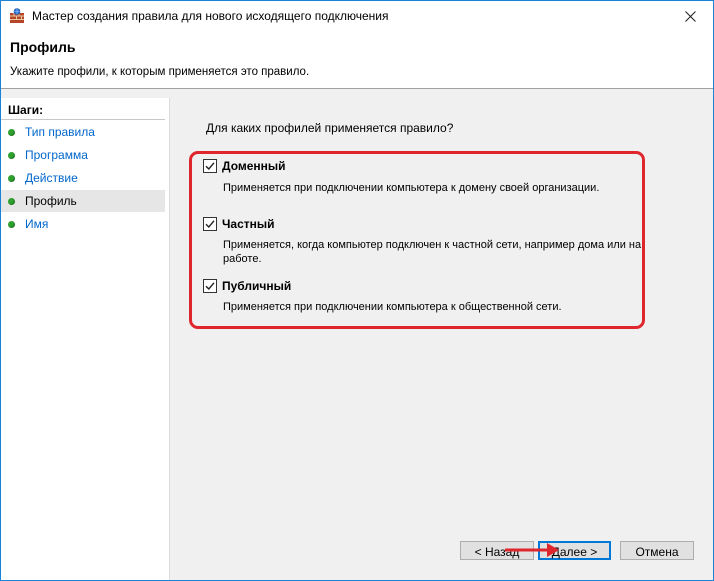 The width and height of the screenshot is (714, 581). Describe the element at coordinates (83, 119) in the screenshot. I see `steps-divider` at that location.